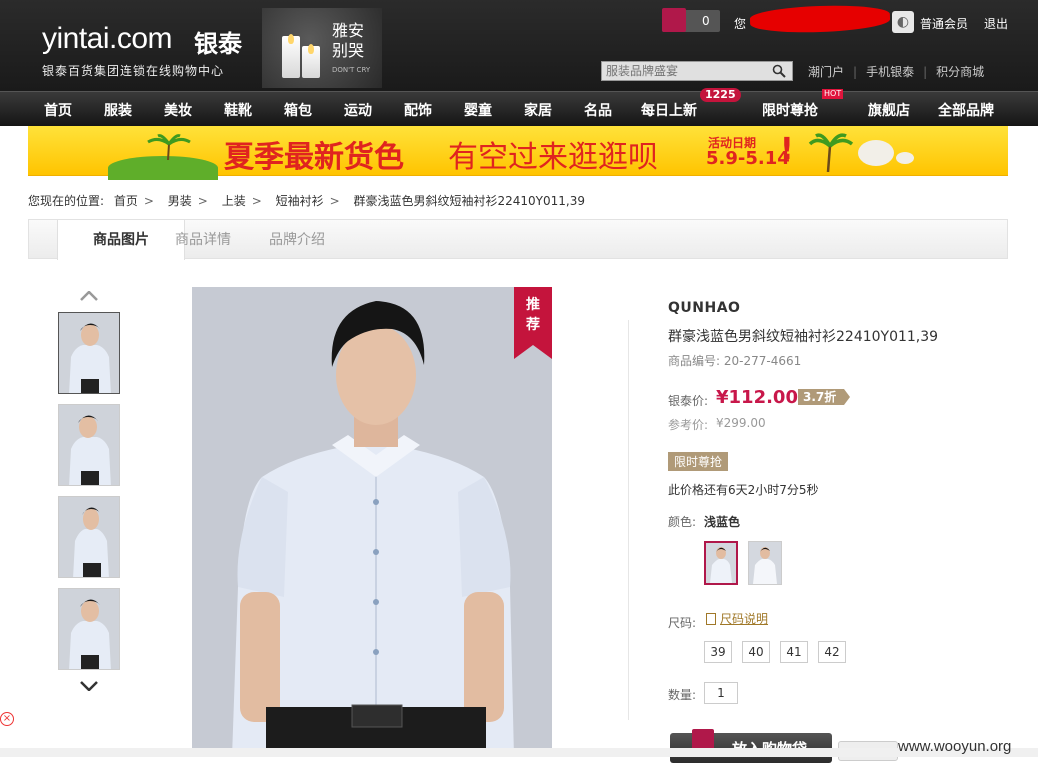  I want to click on daily-new-badge: 1225, so click(720, 95).